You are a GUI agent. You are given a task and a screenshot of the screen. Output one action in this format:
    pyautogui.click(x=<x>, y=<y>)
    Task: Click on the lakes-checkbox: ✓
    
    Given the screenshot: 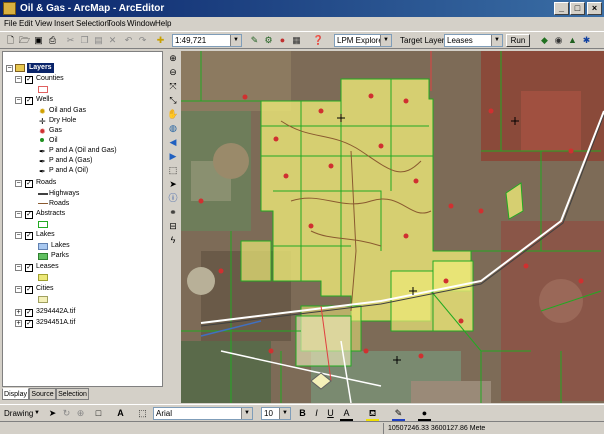 What is the action you would take?
    pyautogui.click(x=29, y=236)
    